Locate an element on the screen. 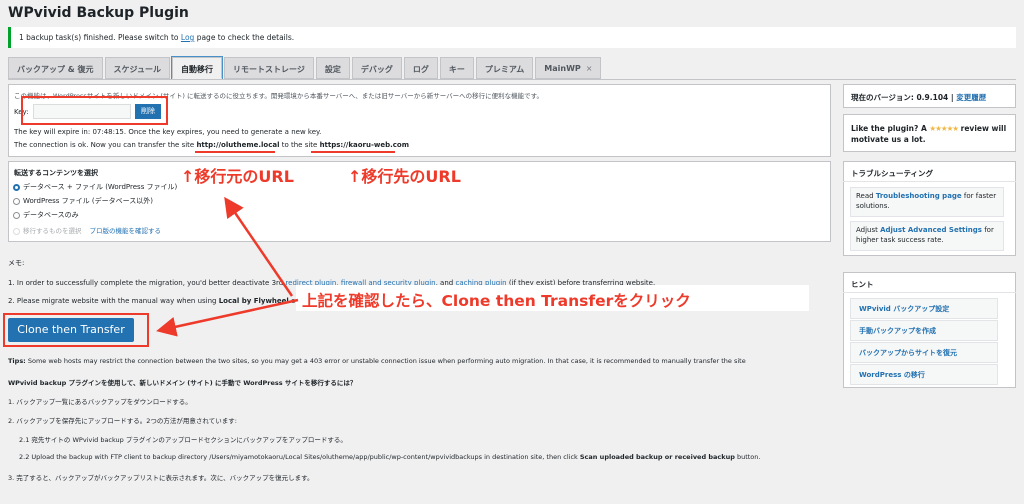 This screenshot has height=504, width=1024. advanced-settings-link: Adjust Advanced Settings is located at coordinates (931, 230).